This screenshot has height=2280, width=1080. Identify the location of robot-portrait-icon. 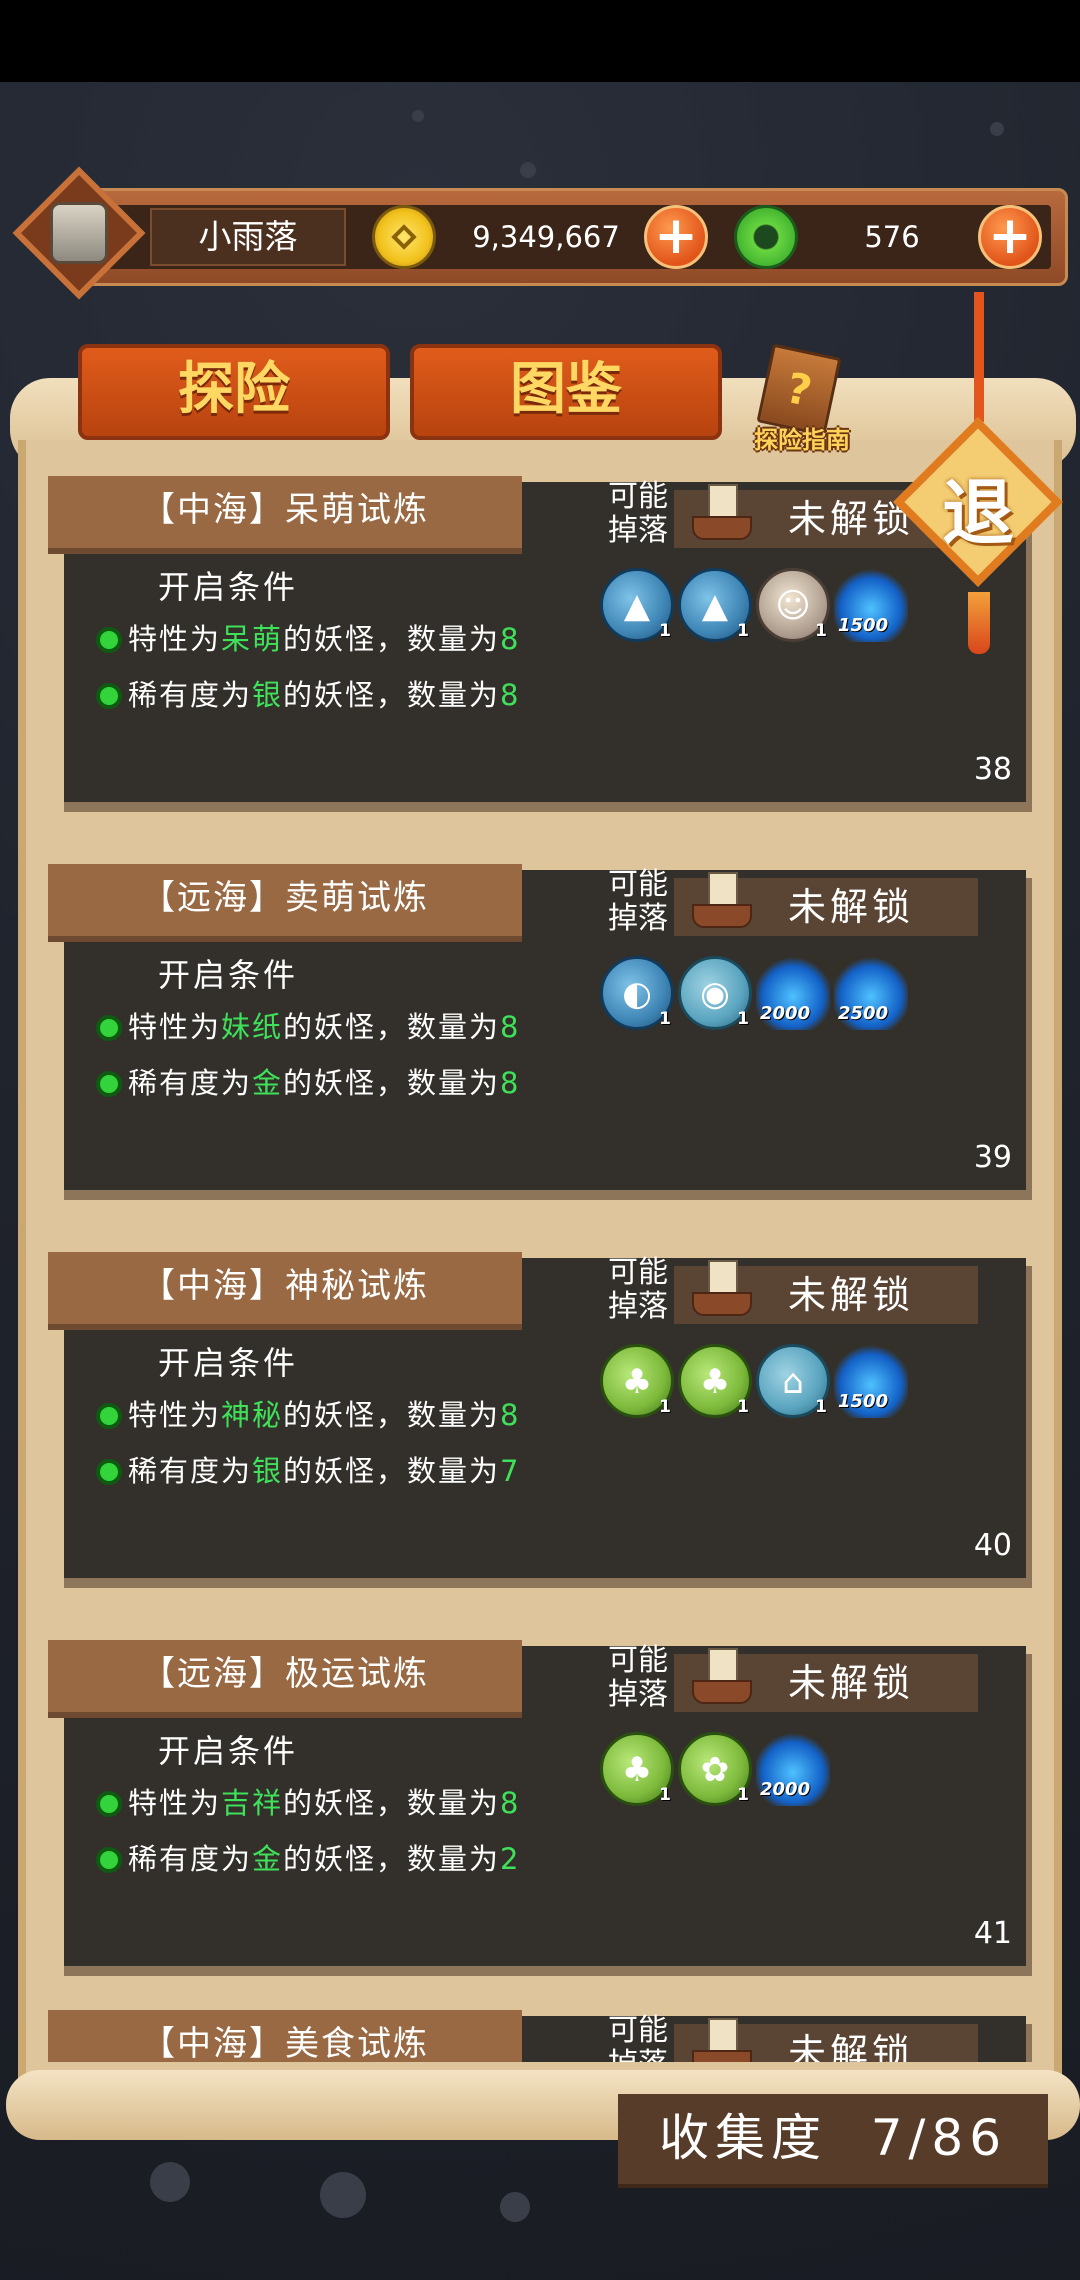
(79, 233).